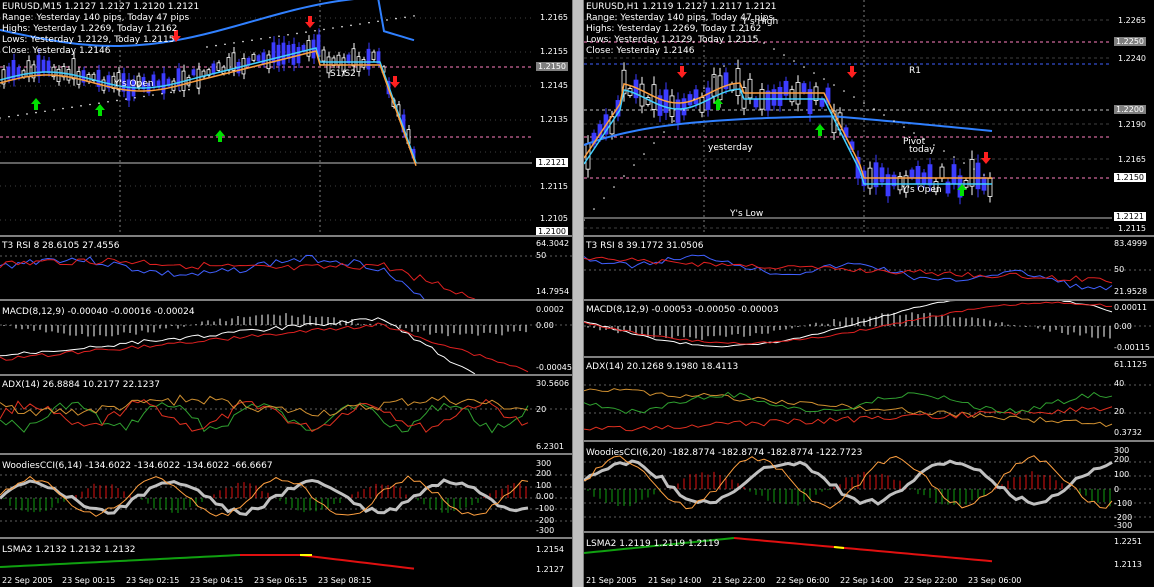 The height and width of the screenshot is (587, 1154). I want to click on highs-info-line: Highs: Yesterday 1.2269, Today 1.2162, so click(90, 29).